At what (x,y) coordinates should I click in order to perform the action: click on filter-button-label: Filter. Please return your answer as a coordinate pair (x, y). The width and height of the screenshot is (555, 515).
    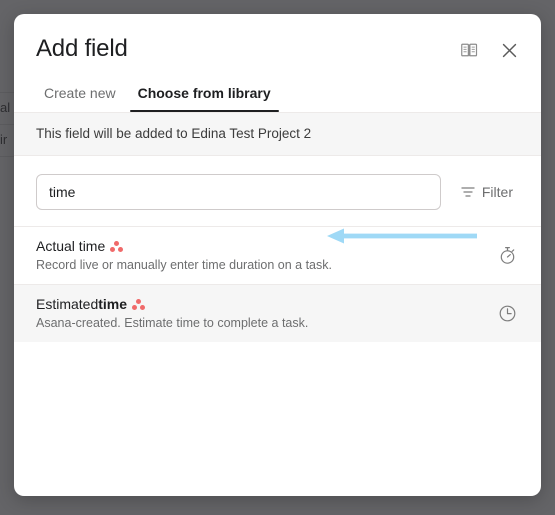
    Looking at the image, I should click on (497, 192).